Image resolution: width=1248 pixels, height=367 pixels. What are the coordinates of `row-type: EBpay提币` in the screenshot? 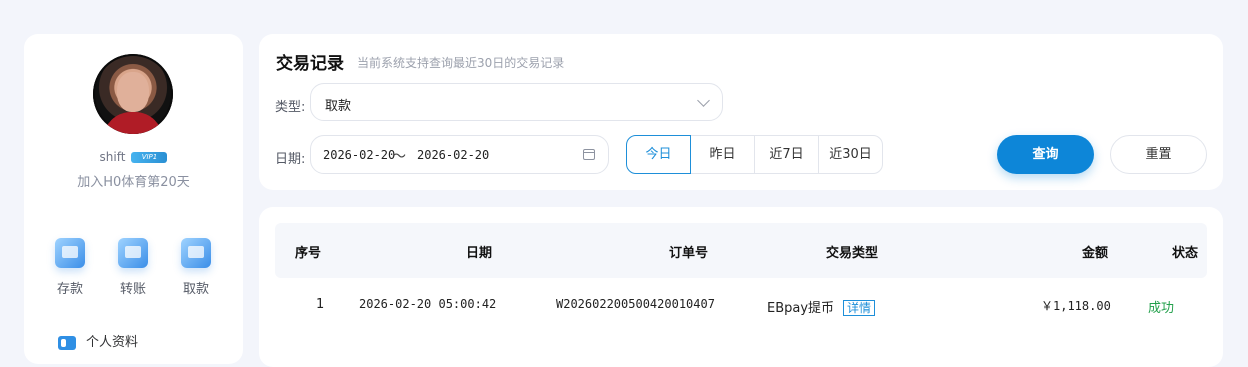 It's located at (801, 308).